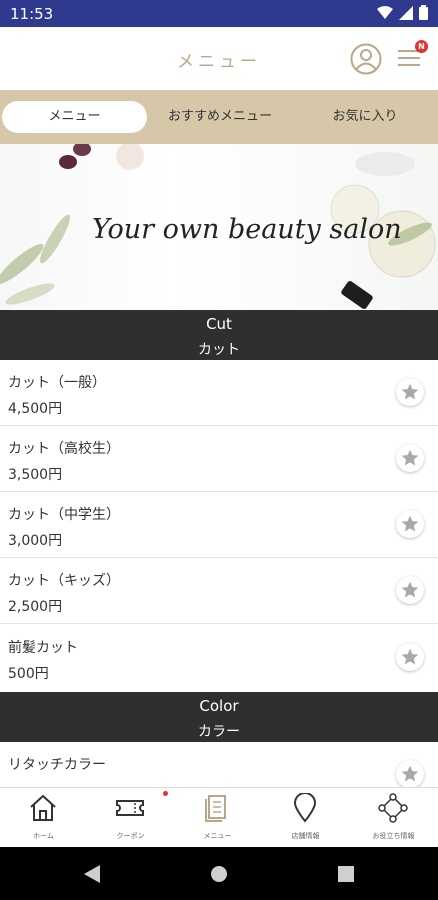 The width and height of the screenshot is (438, 900). What do you see at coordinates (219, 350) in the screenshot?
I see `section-title-jp: カット` at bounding box center [219, 350].